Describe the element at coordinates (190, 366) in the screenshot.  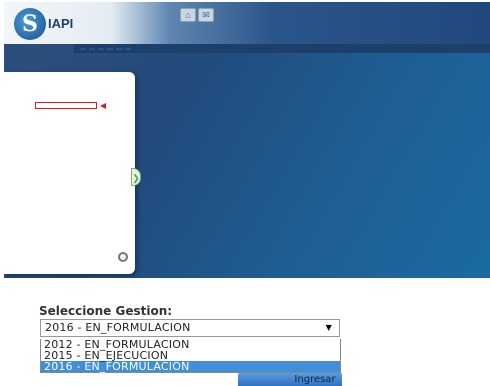
I see `gestion-option-selected: 2016 - EN_FORMULACION` at that location.